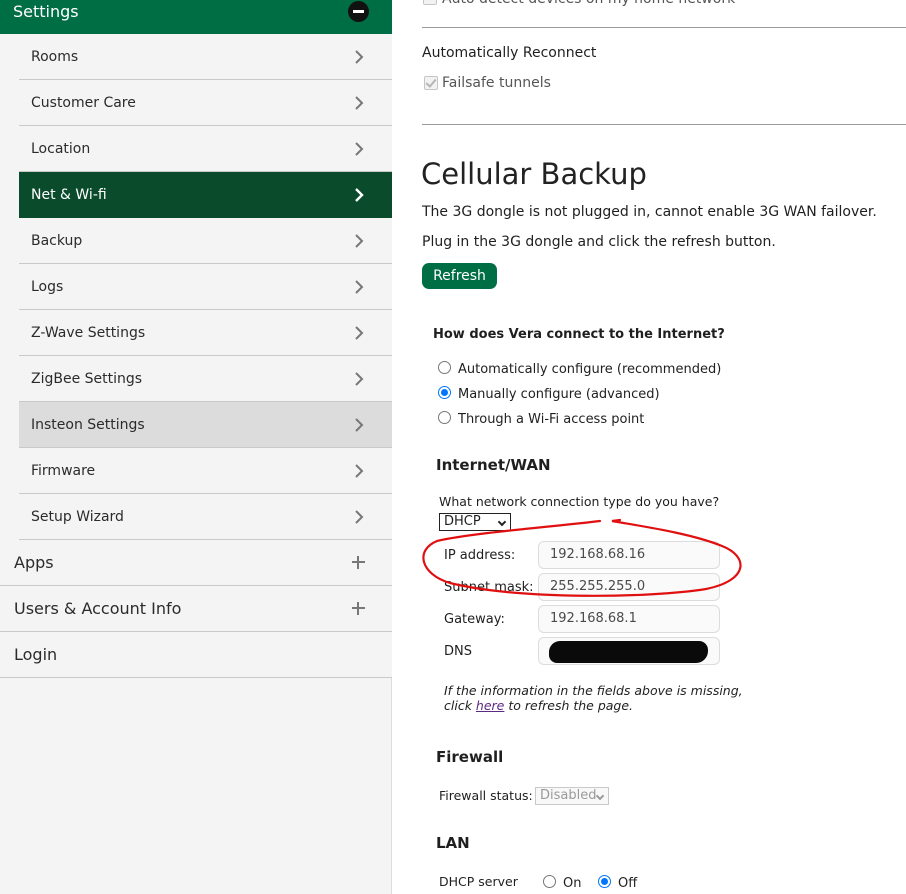 The image size is (906, 894). I want to click on sidebar-item-label: Logs, so click(47, 287).